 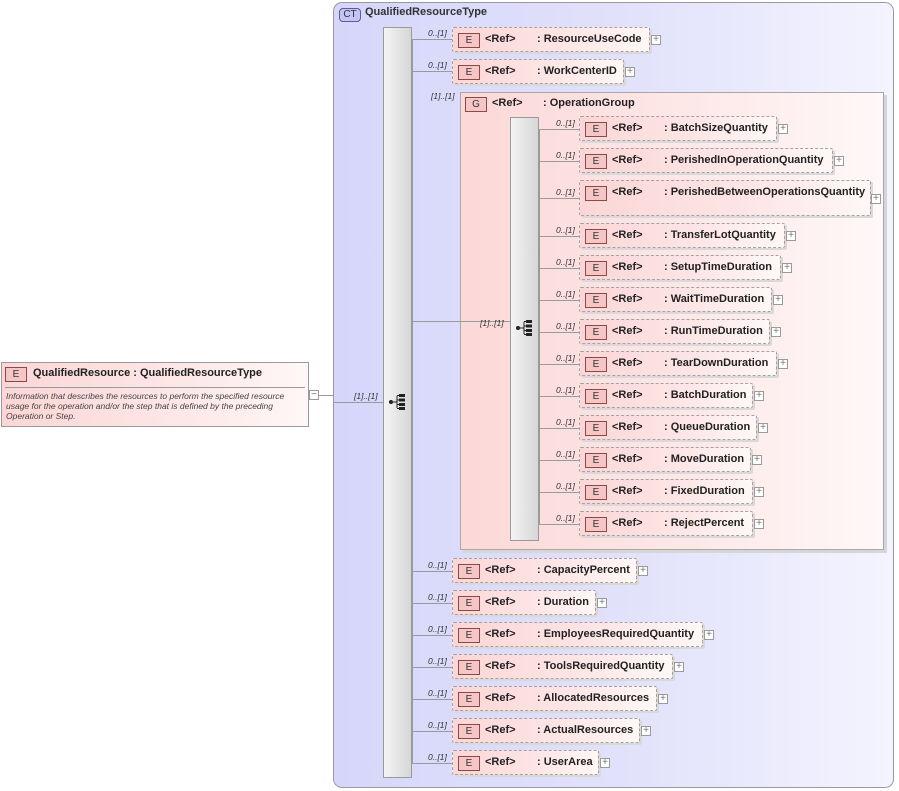 I want to click on element-box: E <Ref> : BatchDuration, so click(x=666, y=395).